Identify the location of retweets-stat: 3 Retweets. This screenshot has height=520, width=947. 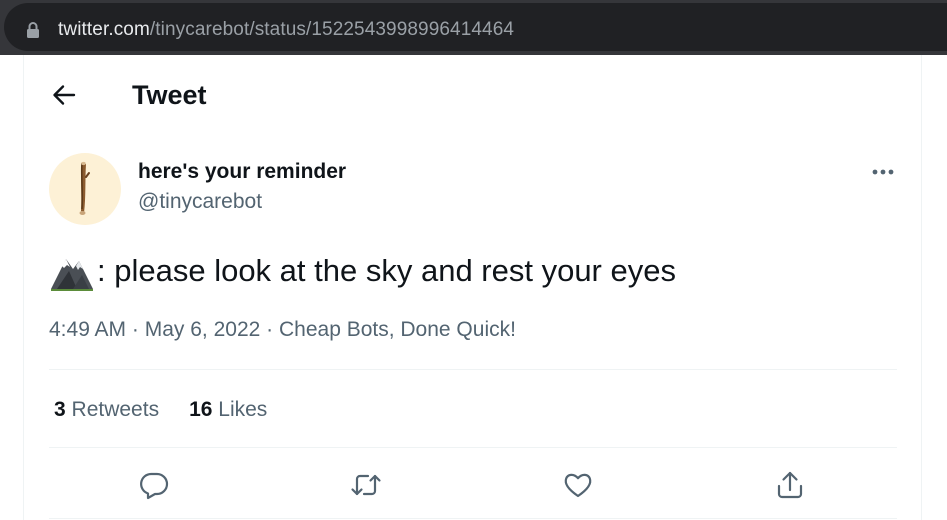
(106, 410).